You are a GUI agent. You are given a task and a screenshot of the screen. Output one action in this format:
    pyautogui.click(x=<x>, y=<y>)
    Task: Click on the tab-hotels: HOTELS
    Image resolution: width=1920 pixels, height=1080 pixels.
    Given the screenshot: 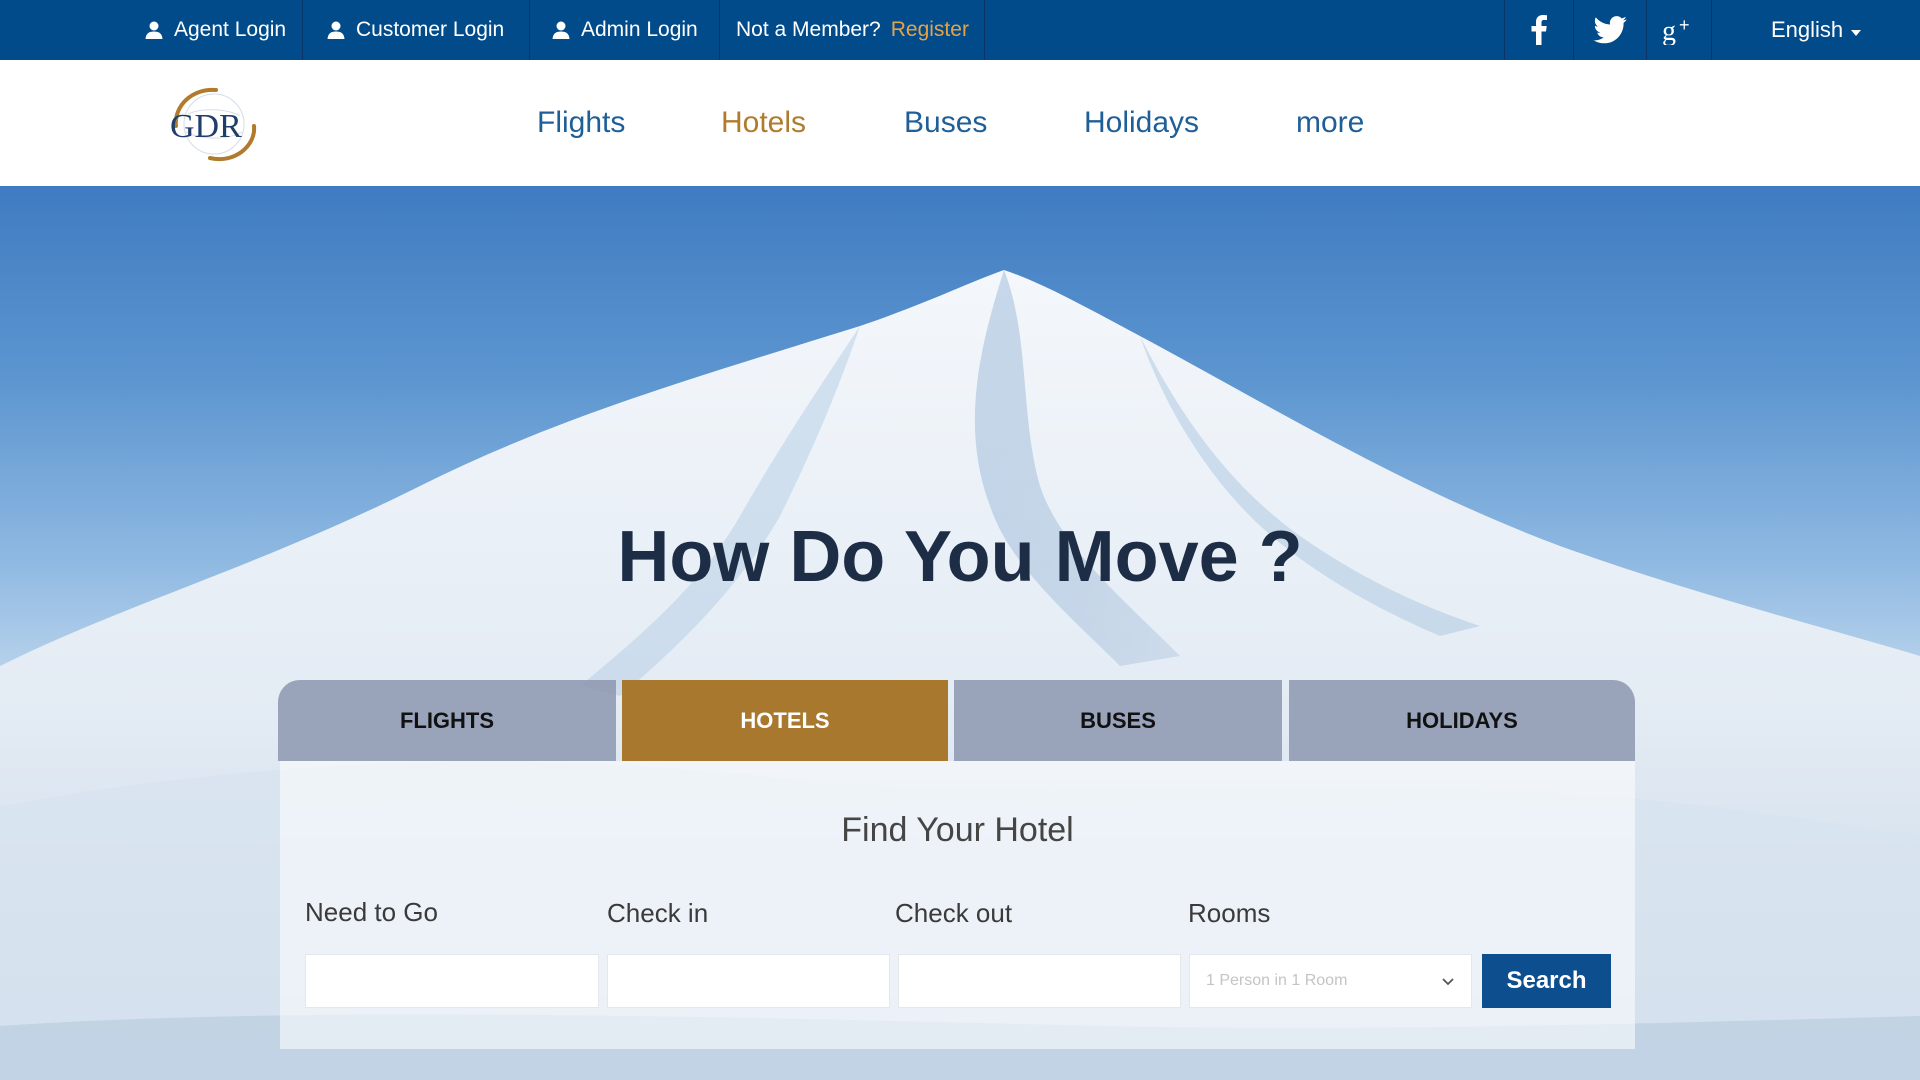 What is the action you would take?
    pyautogui.click(x=785, y=720)
    